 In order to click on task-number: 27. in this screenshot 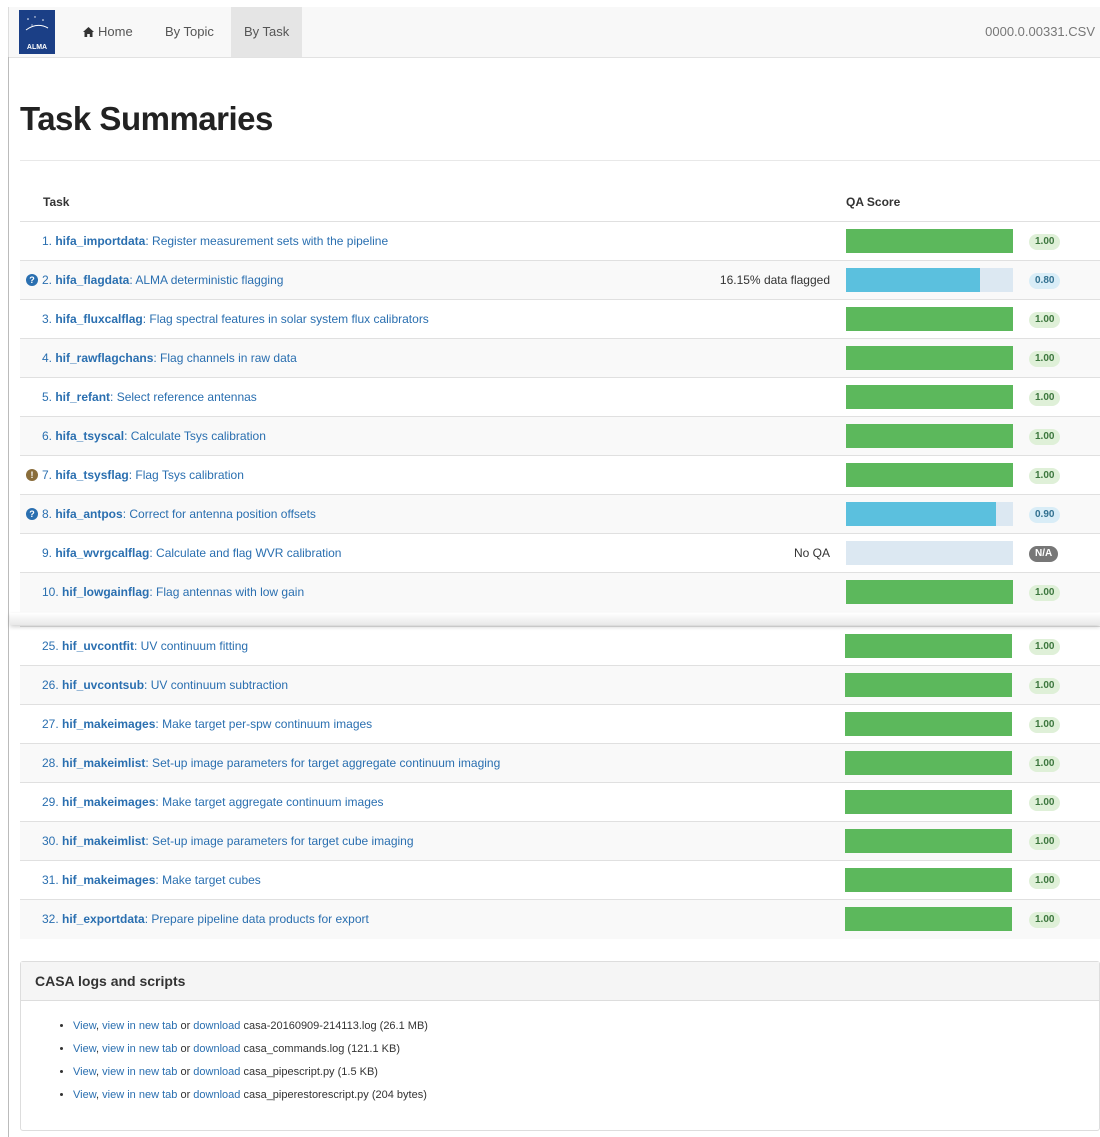, I will do `click(52, 724)`.